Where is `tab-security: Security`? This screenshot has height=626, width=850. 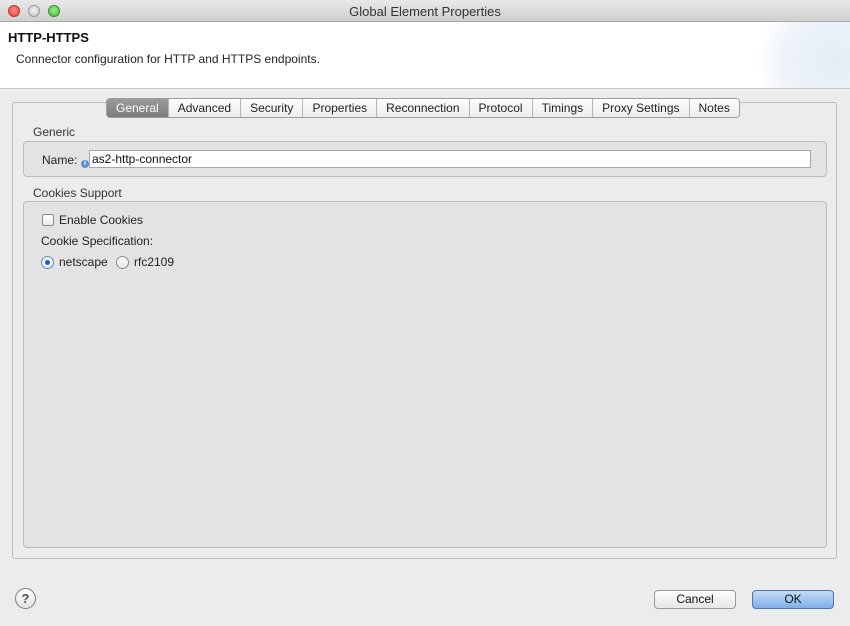 tab-security: Security is located at coordinates (272, 108).